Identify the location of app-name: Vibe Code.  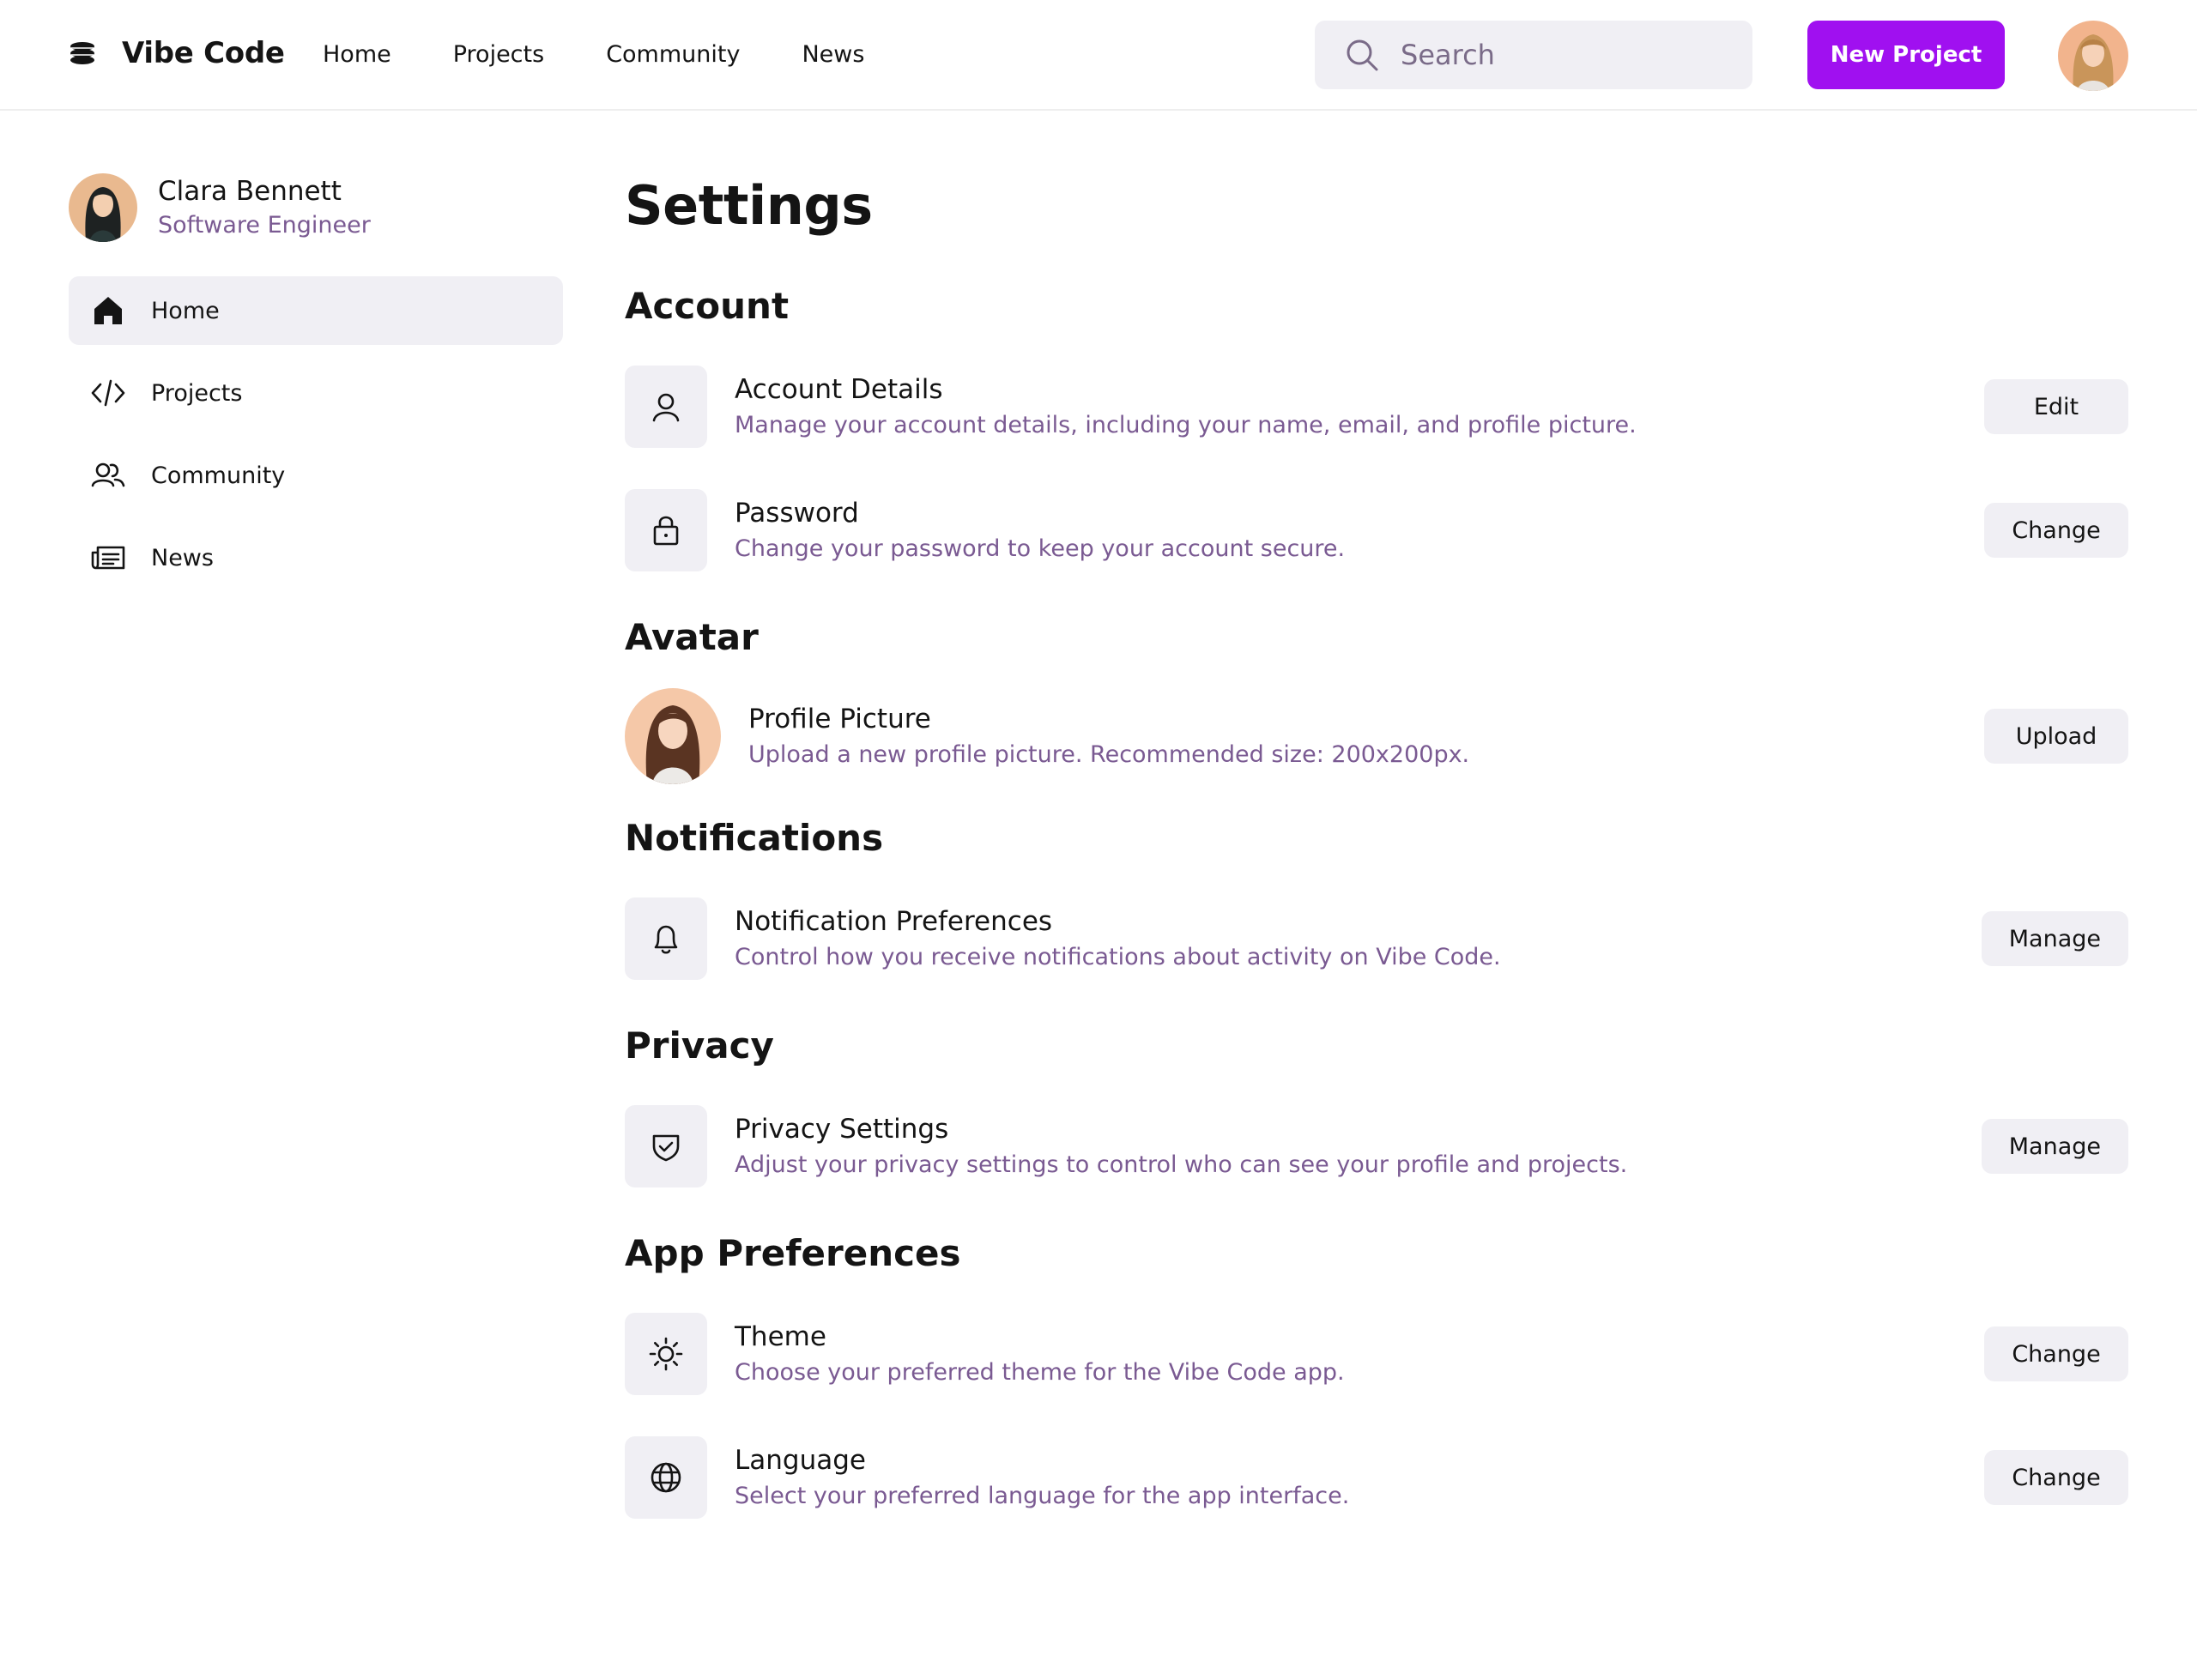
(203, 53).